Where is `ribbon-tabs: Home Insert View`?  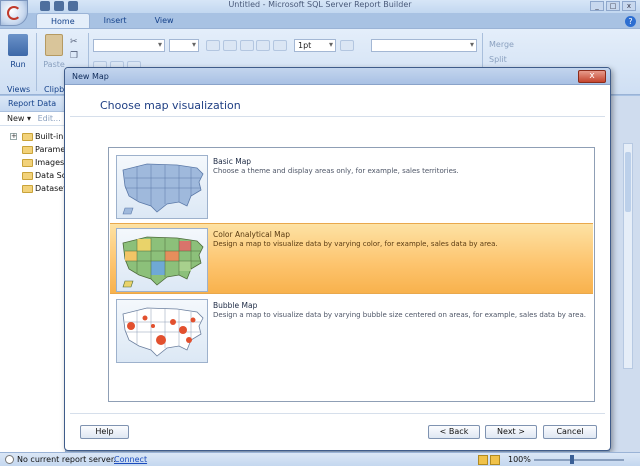
ribbon-tabs: Home Insert View is located at coordinates (112, 20).